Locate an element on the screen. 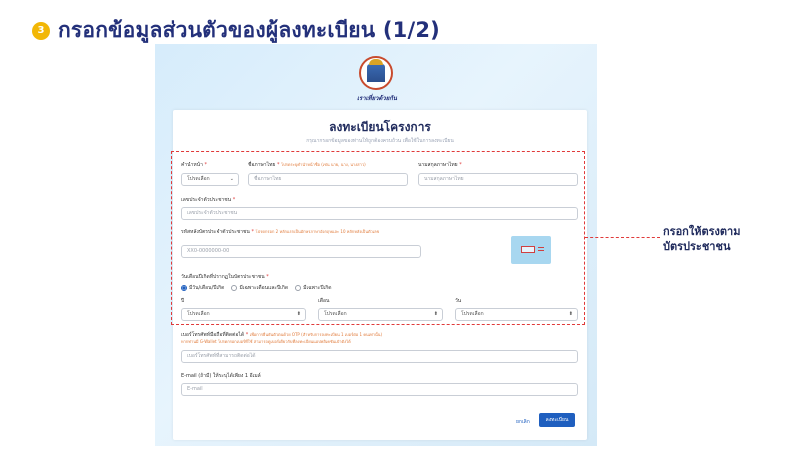  phone-input: เบอร์โทรศัพท์ที่สามารถติดต่อได้ is located at coordinates (379, 356).